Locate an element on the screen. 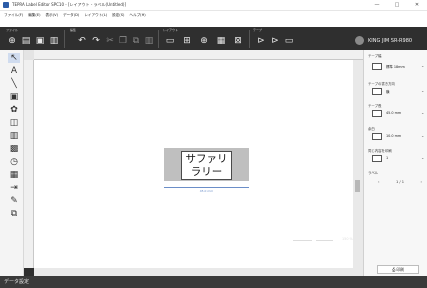 The width and height of the screenshot is (427, 288). dimension-label: 45.0 mm is located at coordinates (206, 191).